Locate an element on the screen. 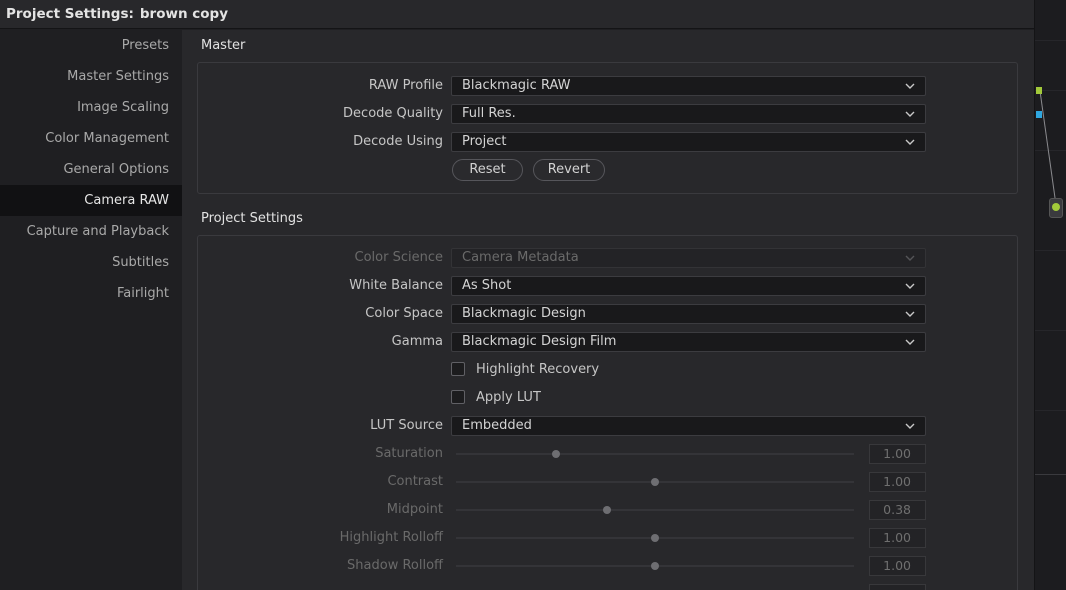 The width and height of the screenshot is (1066, 590). reset-button: Reset is located at coordinates (487, 170).